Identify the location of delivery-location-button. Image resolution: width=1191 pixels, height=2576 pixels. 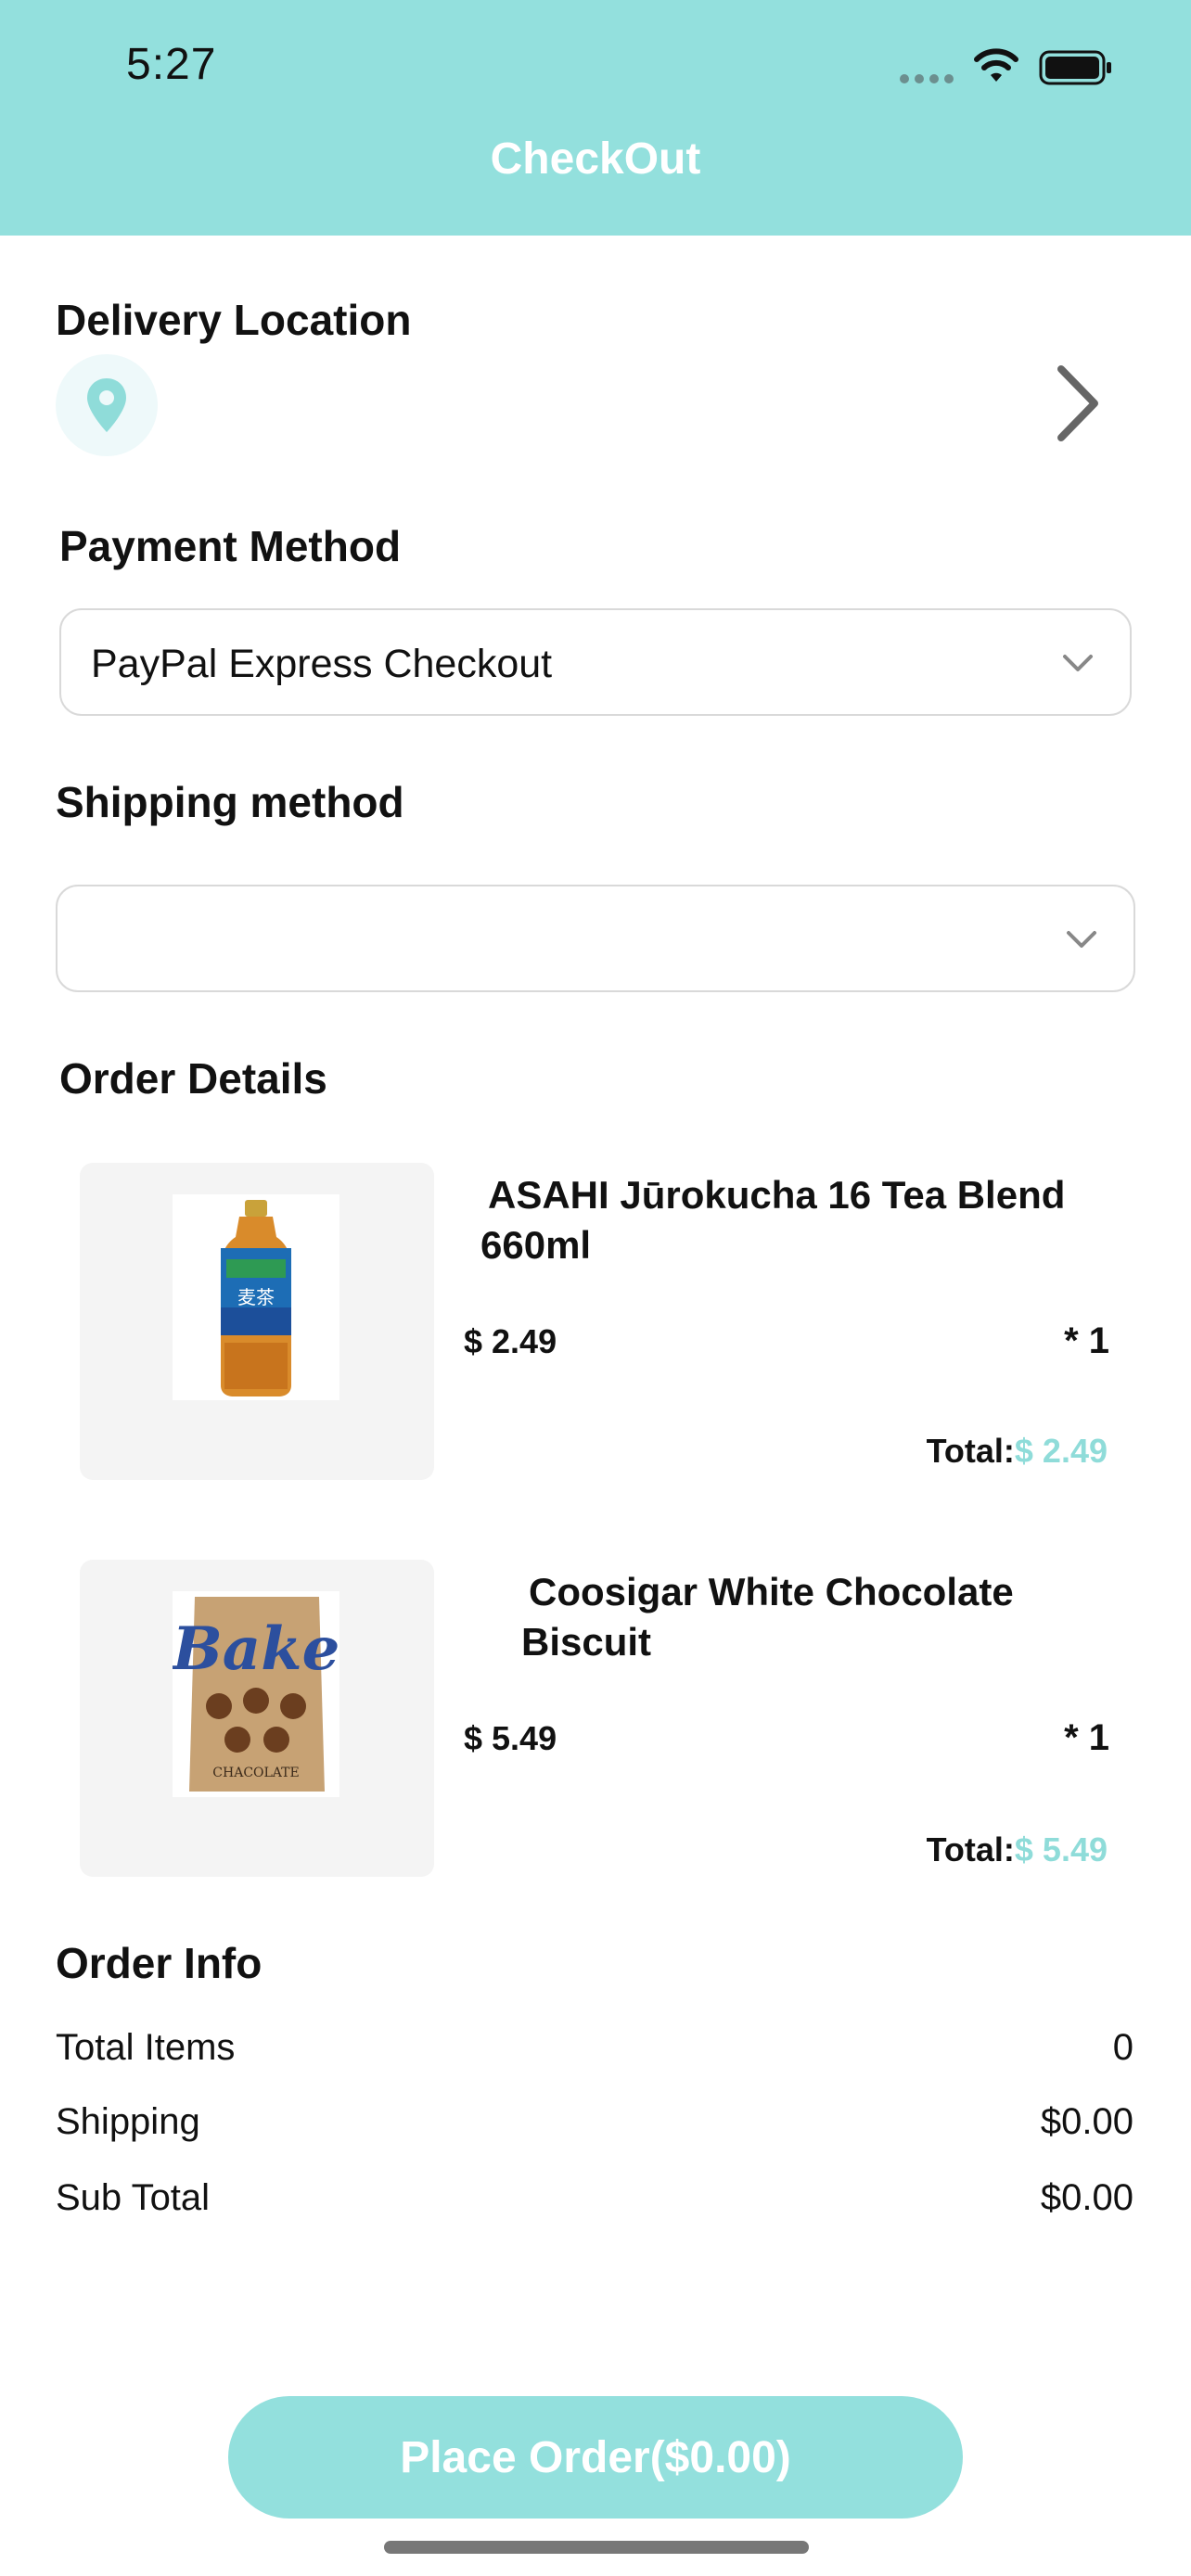
(107, 405).